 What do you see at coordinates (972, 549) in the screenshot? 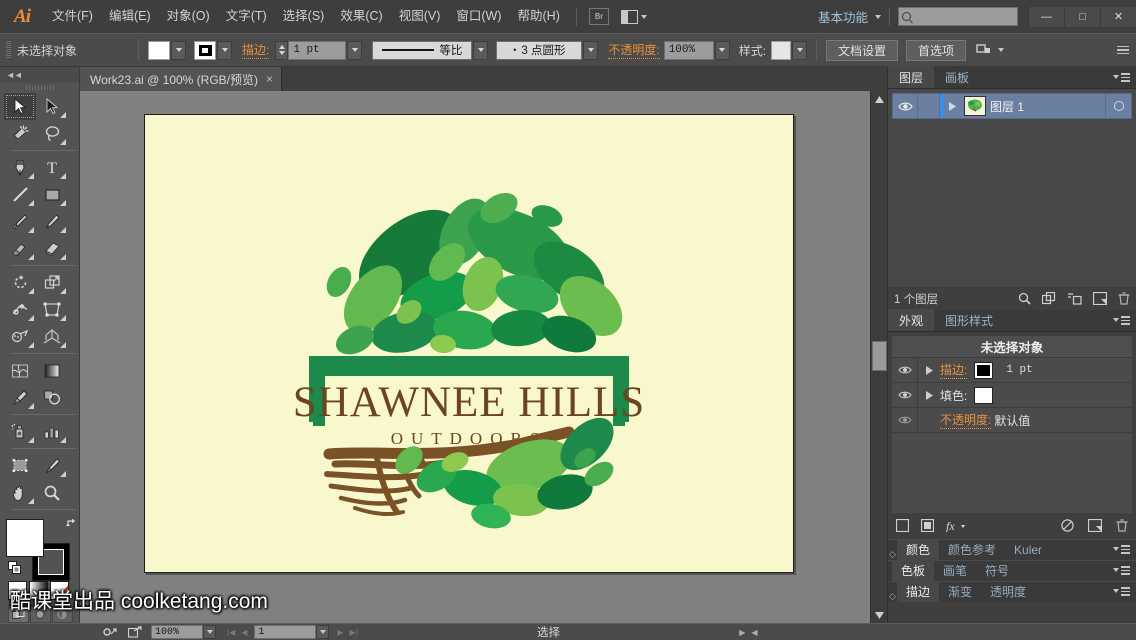
I see `tab-color-guide: 颜色参考` at bounding box center [972, 549].